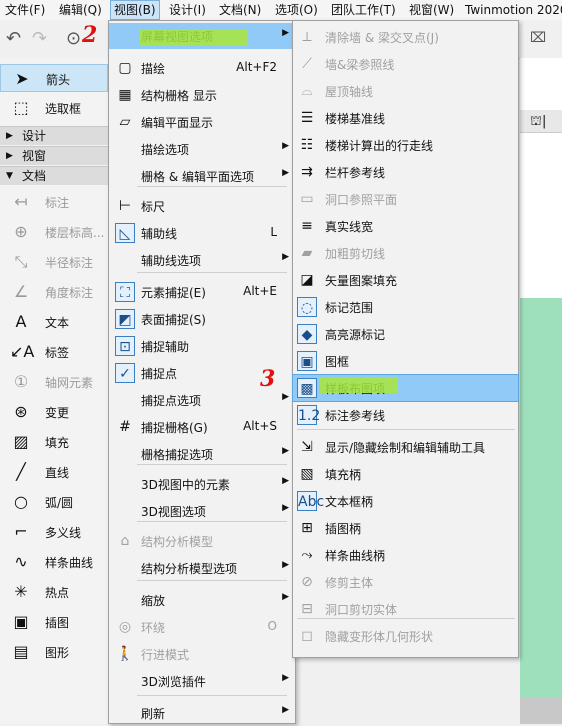  I want to click on highlight-source-icon: ◆, so click(307, 334).